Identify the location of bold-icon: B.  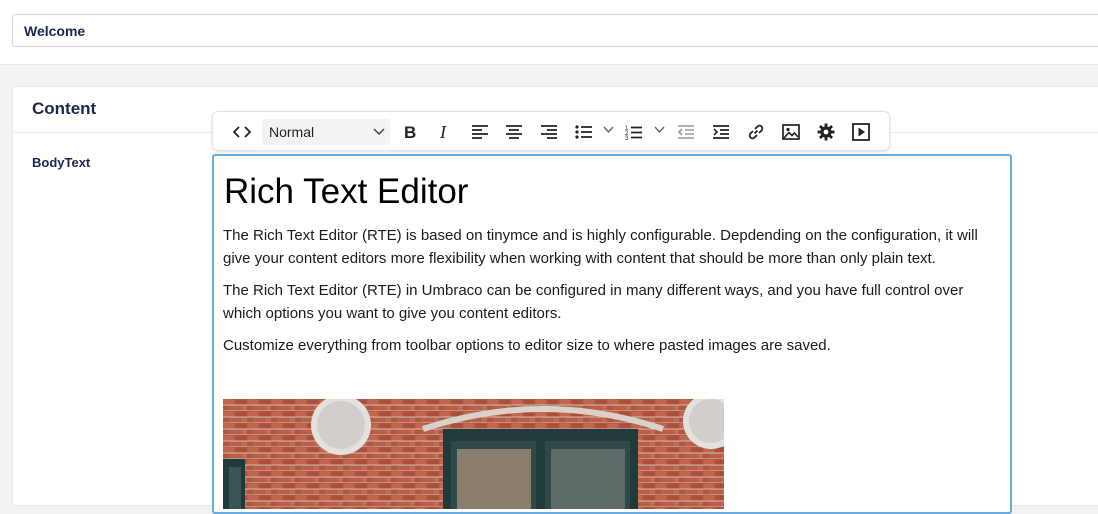
(410, 132).